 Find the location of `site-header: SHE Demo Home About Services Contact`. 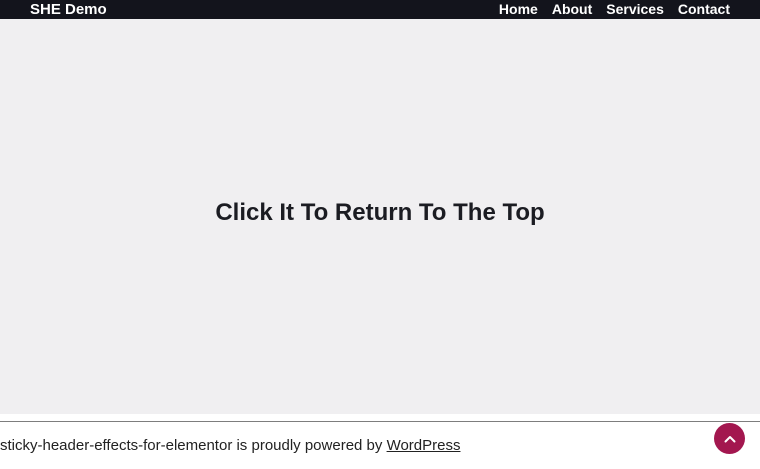

site-header: SHE Demo Home About Services Contact is located at coordinates (380, 9).